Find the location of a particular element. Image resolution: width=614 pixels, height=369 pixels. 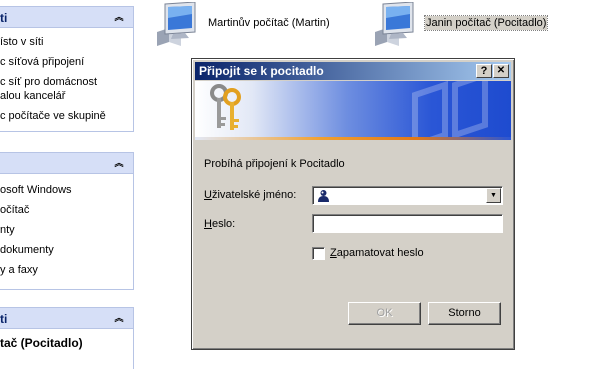

close-button: ✕ is located at coordinates (501, 71).